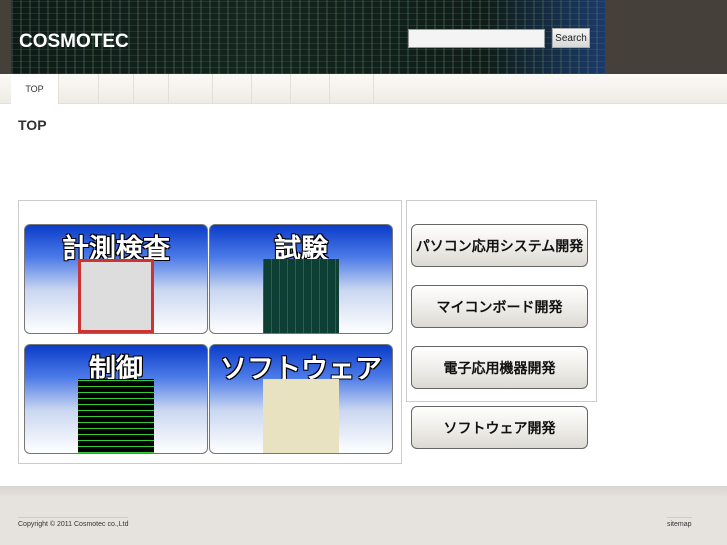 The image size is (727, 545). I want to click on page-title: TOP, so click(32, 125).